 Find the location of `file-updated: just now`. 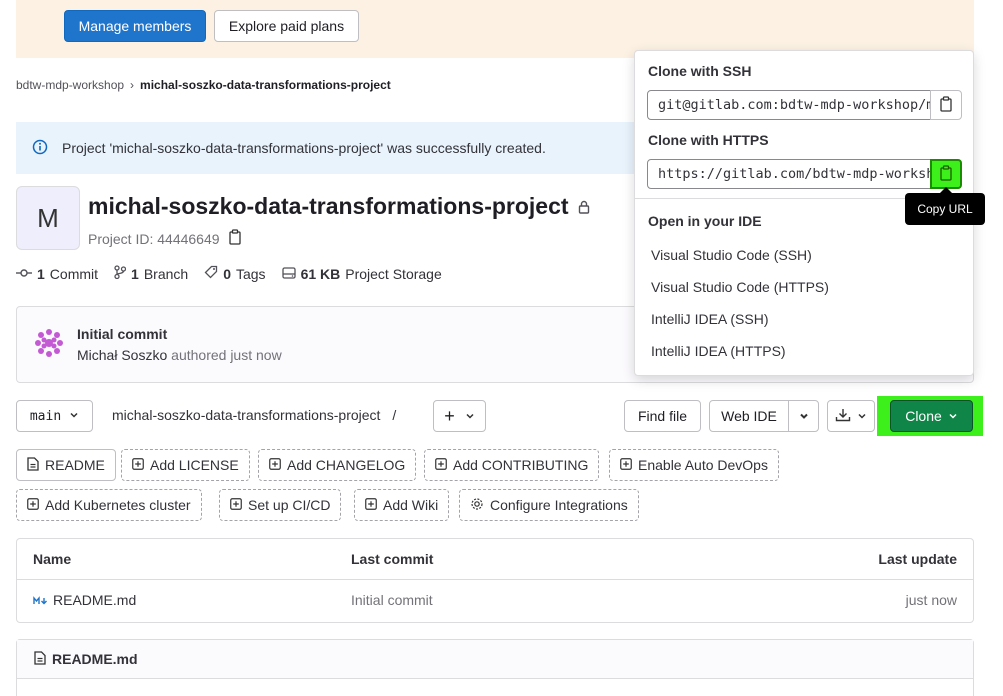

file-updated: just now is located at coordinates (931, 600).